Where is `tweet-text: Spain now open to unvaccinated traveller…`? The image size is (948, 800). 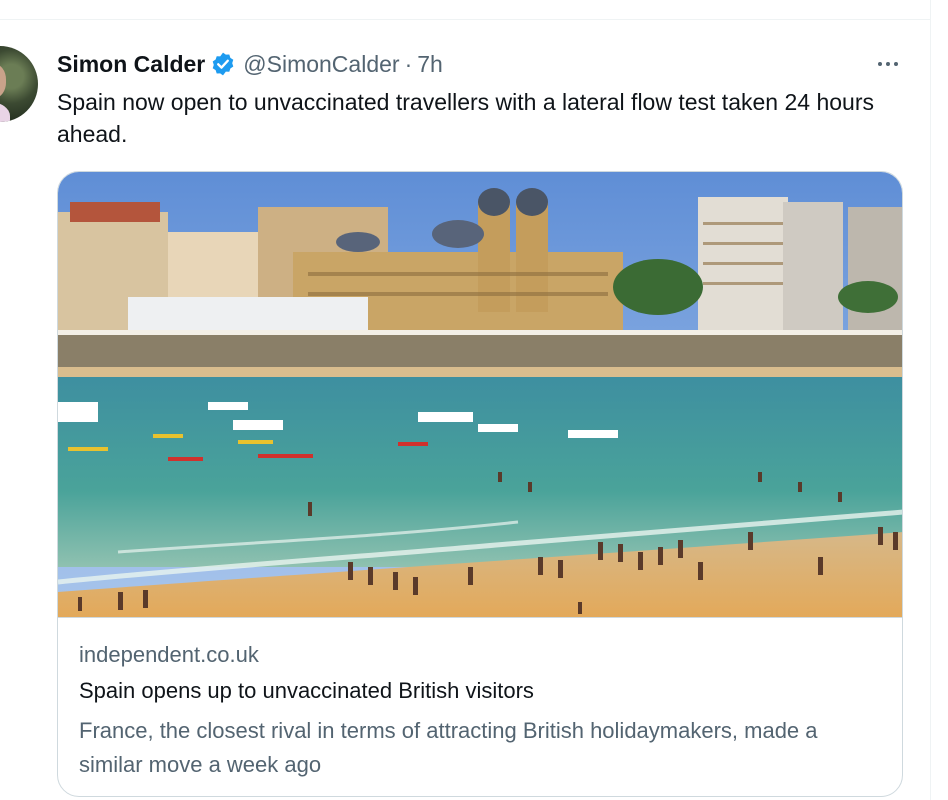 tweet-text: Spain now open to unvaccinated traveller… is located at coordinates (465, 118).